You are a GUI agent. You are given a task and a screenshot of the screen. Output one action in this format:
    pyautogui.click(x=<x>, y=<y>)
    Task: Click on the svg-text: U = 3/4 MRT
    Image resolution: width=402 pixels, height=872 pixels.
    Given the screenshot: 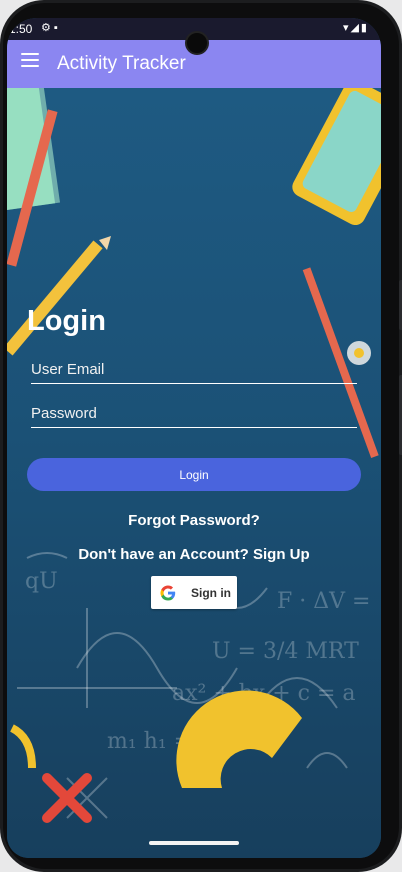 What is the action you would take?
    pyautogui.click(x=285, y=651)
    